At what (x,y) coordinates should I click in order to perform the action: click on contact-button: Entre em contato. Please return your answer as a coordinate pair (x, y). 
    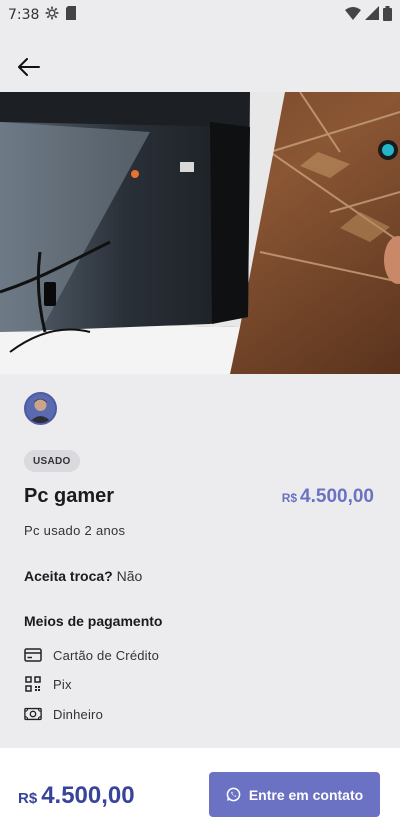
    Looking at the image, I should click on (294, 794).